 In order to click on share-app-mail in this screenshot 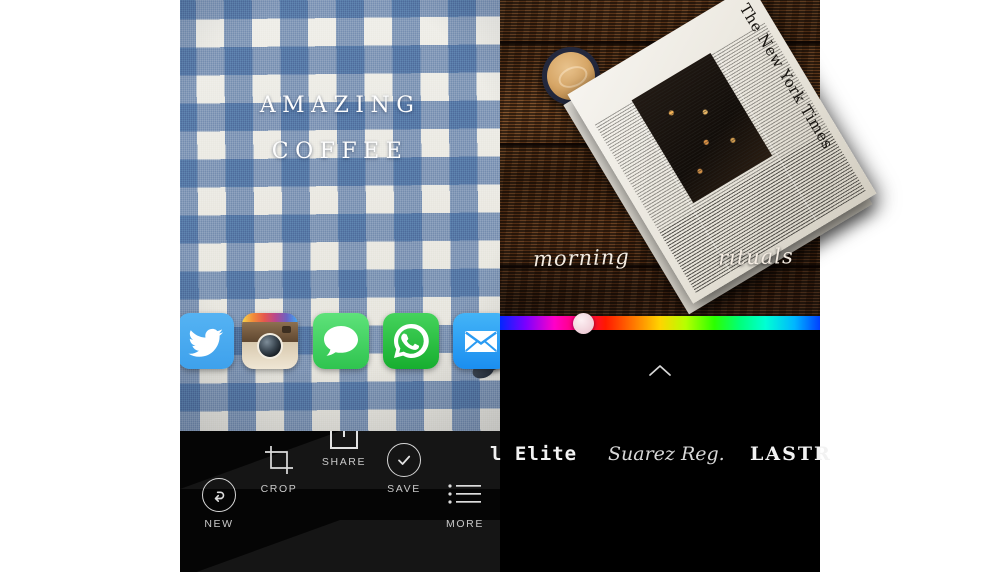, I will do `click(476, 341)`.